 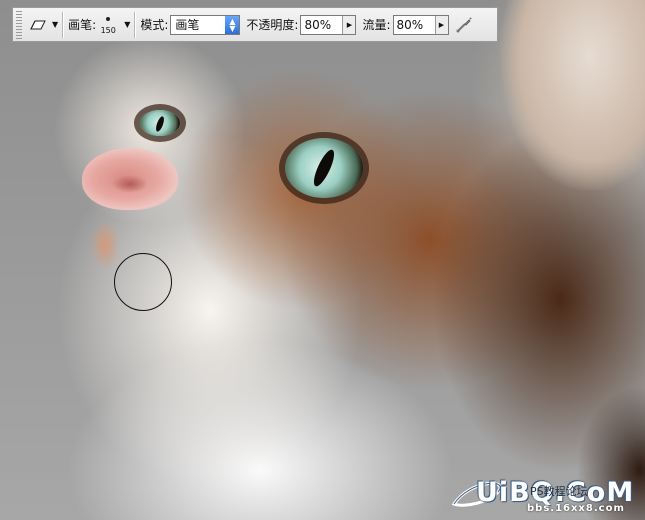 I want to click on flow-field: 80% ▶, so click(x=420, y=24).